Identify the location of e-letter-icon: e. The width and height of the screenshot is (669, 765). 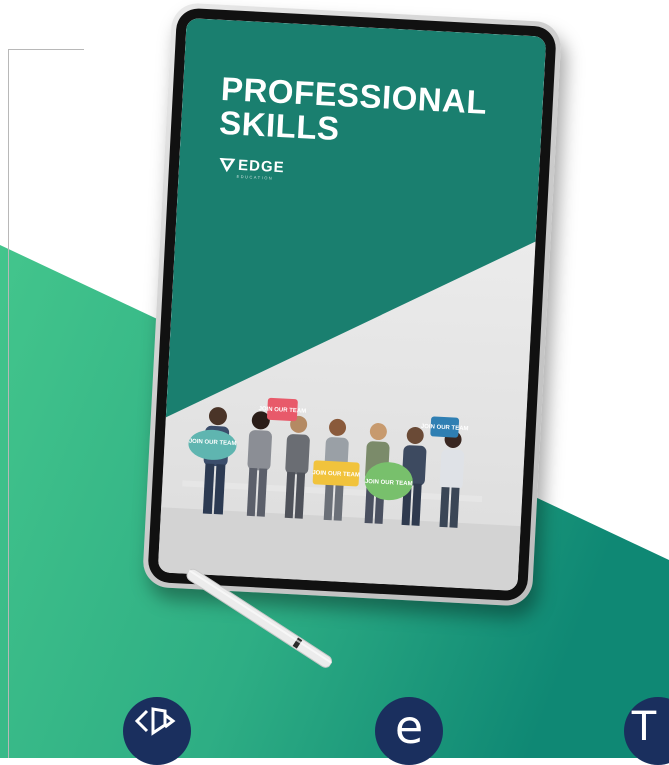
(409, 731).